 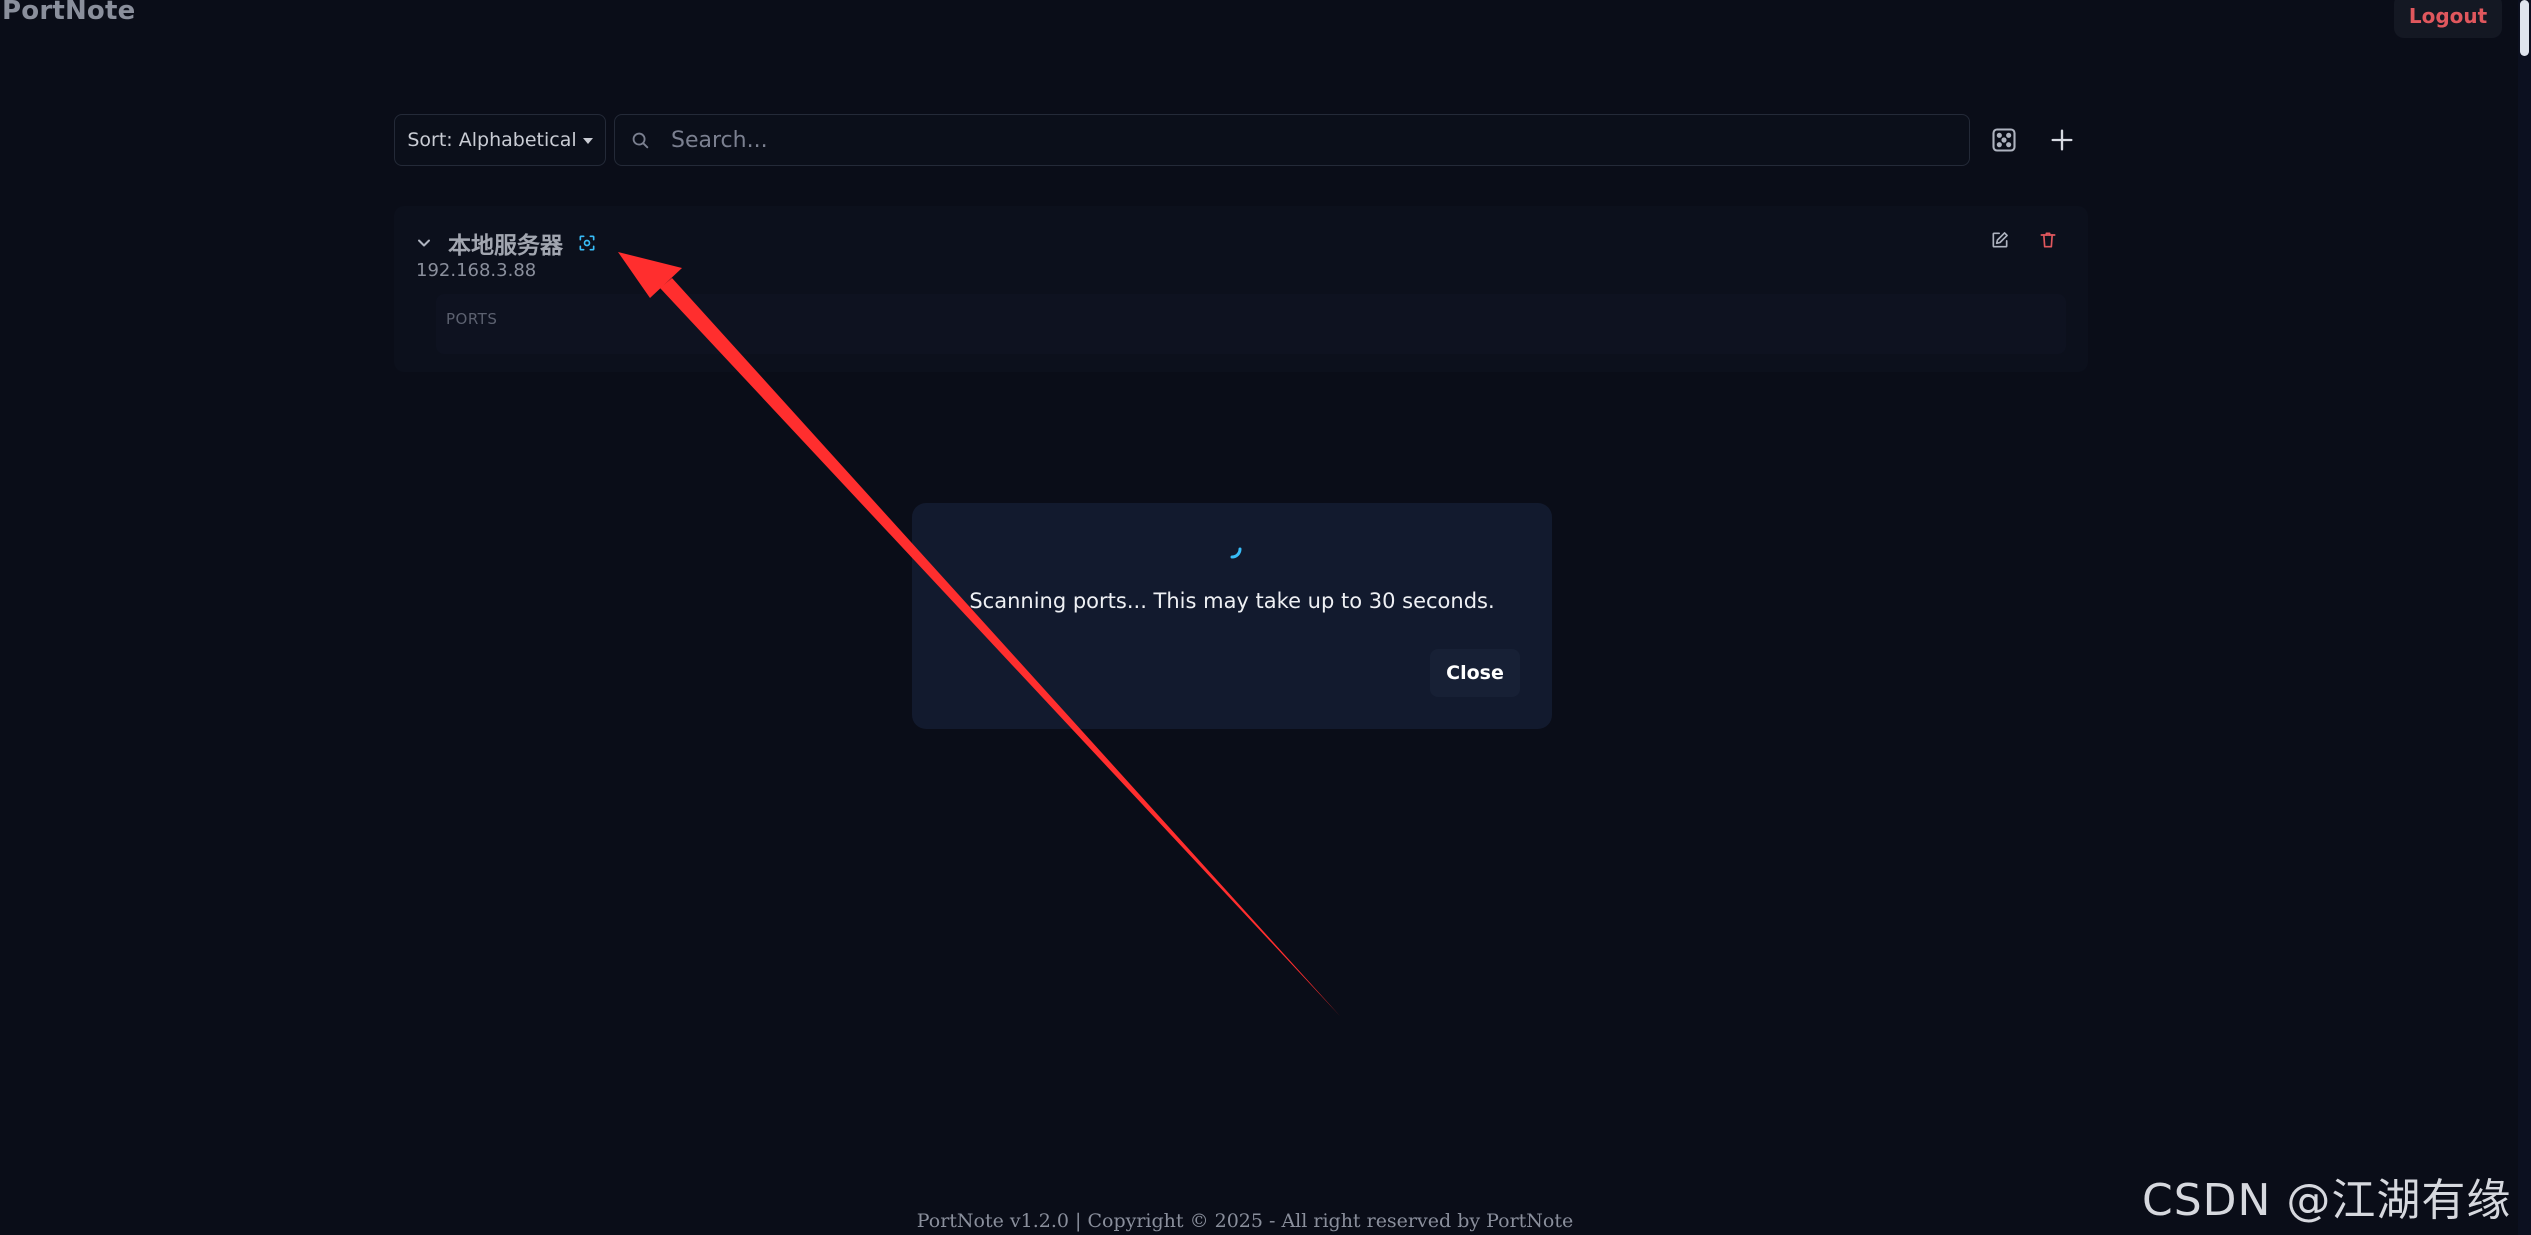 I want to click on random-button, so click(x=2004, y=140).